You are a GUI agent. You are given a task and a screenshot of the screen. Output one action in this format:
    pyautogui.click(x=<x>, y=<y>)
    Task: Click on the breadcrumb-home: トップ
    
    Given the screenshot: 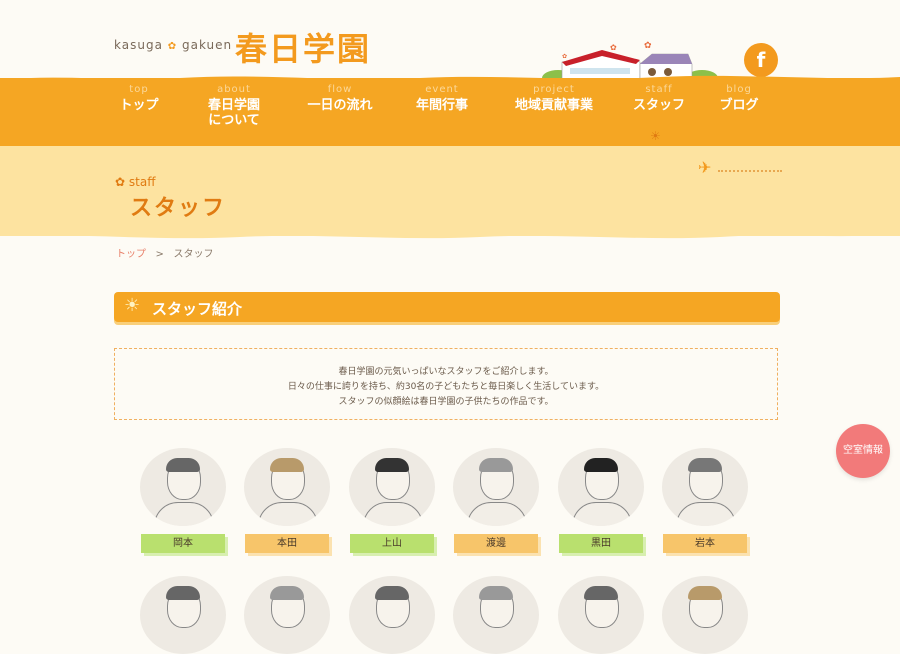 What is the action you would take?
    pyautogui.click(x=131, y=254)
    